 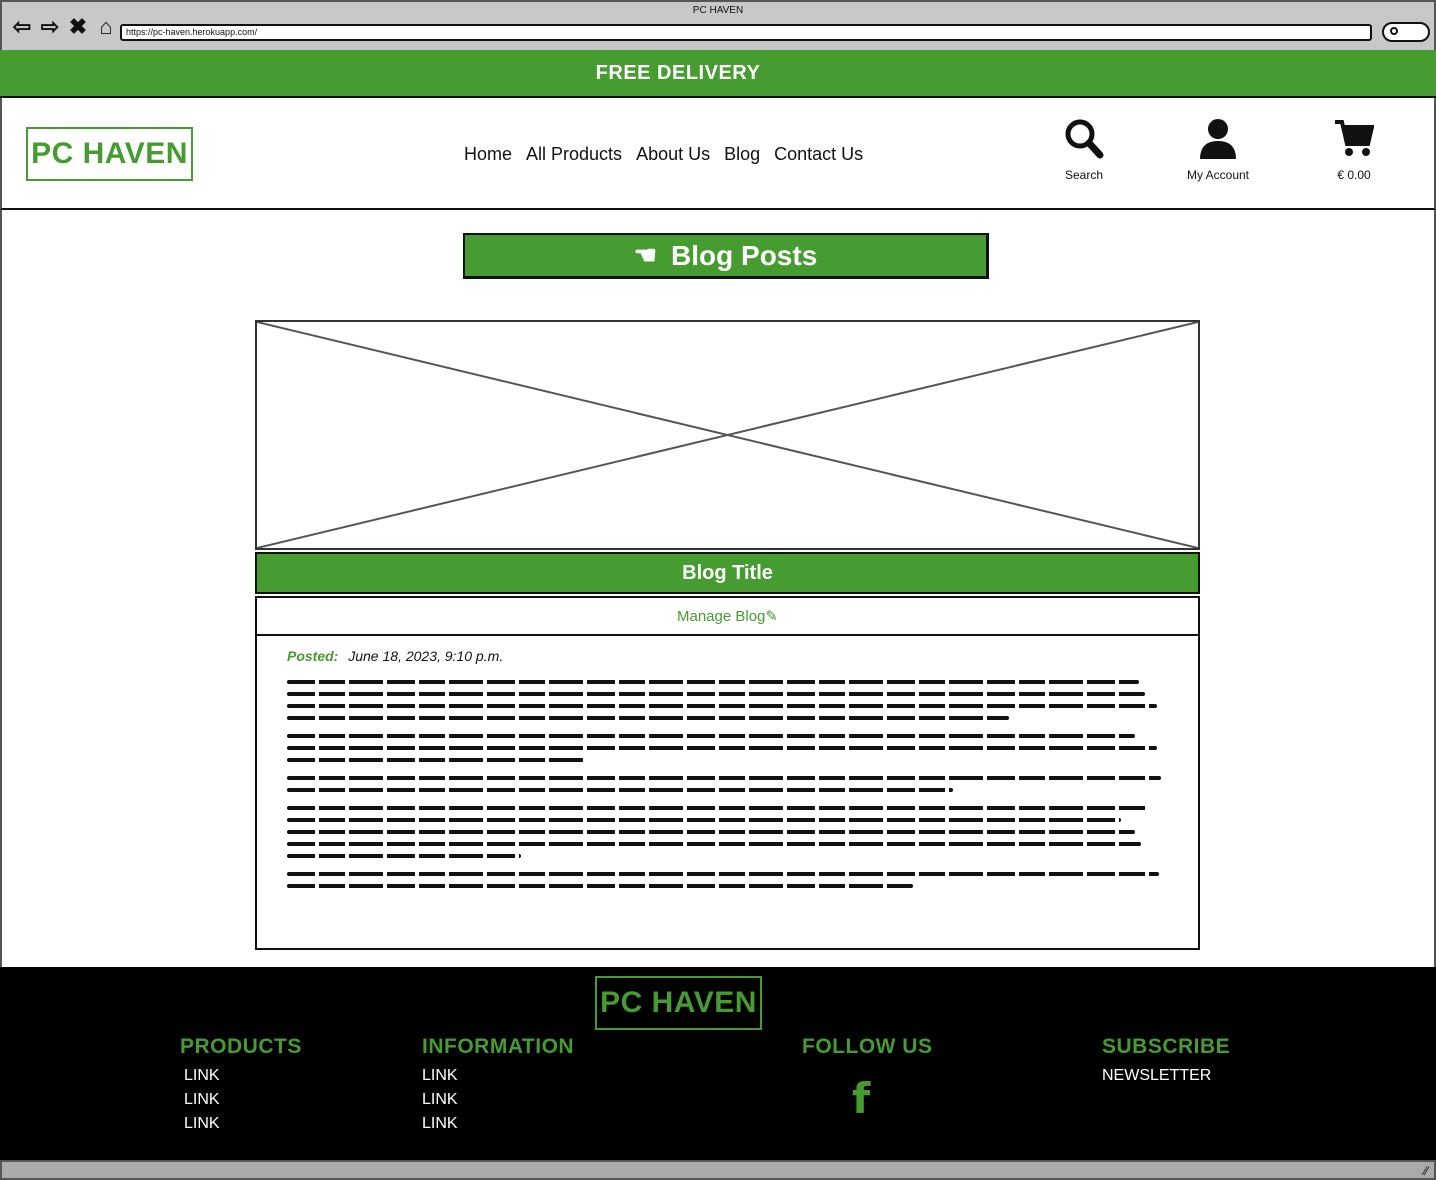 I want to click on blog-title: Blog Title, so click(x=727, y=573).